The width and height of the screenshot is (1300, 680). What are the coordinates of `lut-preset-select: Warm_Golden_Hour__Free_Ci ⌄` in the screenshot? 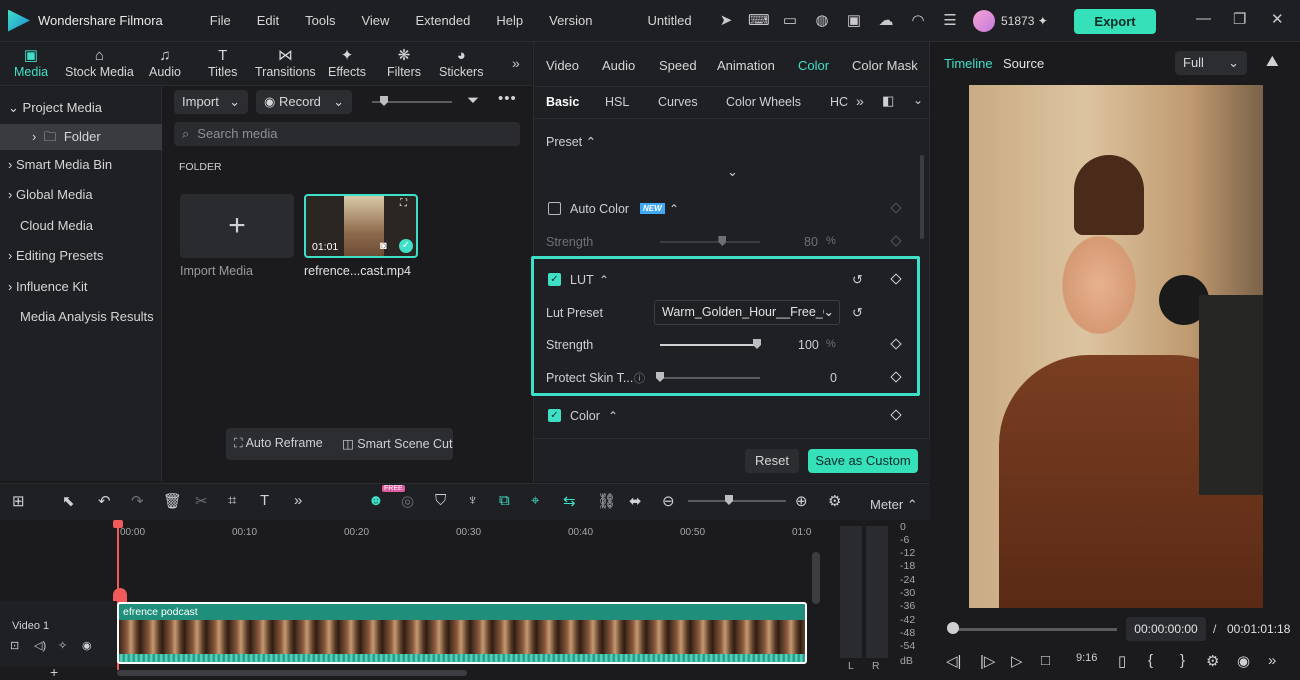 It's located at (747, 312).